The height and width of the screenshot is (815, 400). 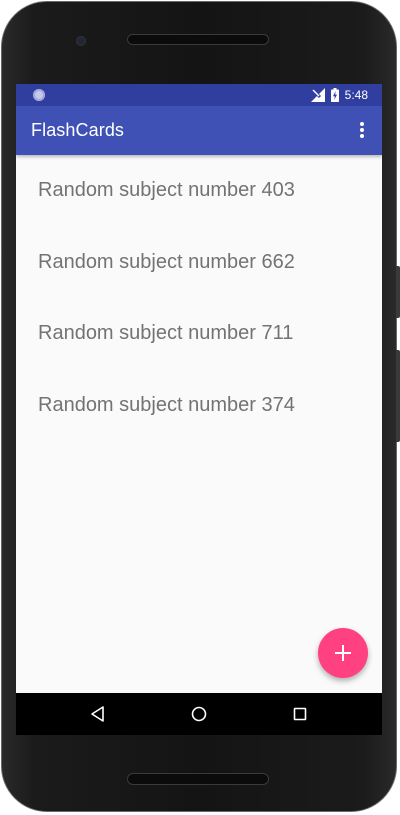 What do you see at coordinates (334, 95) in the screenshot?
I see `battery-charging-icon` at bounding box center [334, 95].